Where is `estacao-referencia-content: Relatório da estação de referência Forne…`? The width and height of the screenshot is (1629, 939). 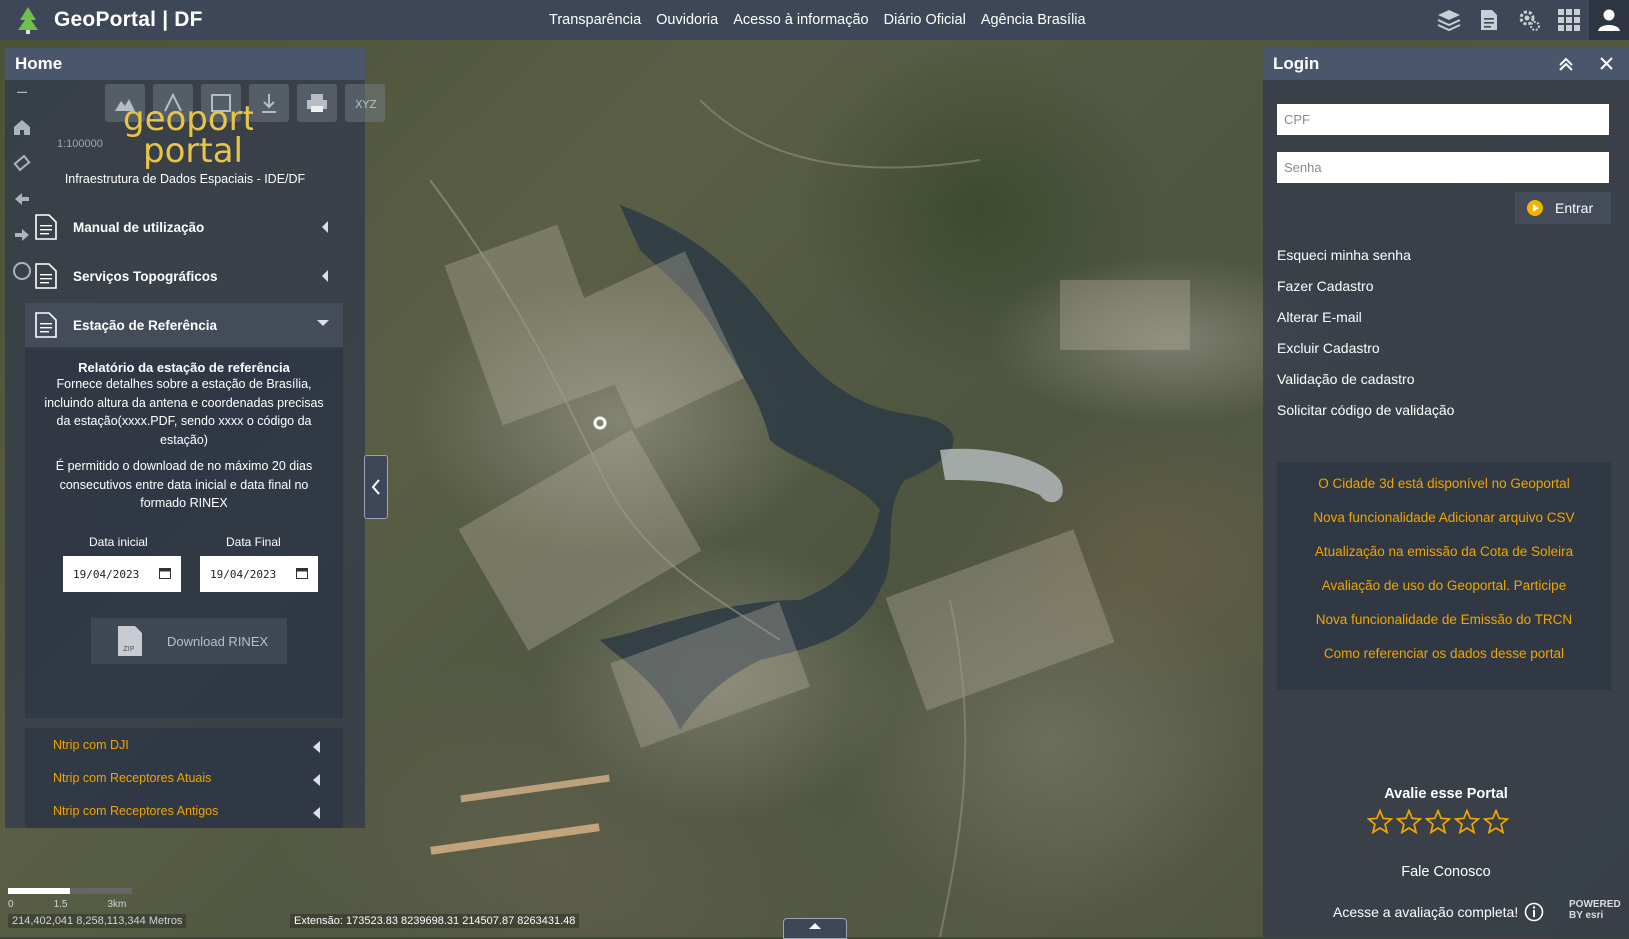 estacao-referencia-content: Relatório da estação de referência Forne… is located at coordinates (184, 533).